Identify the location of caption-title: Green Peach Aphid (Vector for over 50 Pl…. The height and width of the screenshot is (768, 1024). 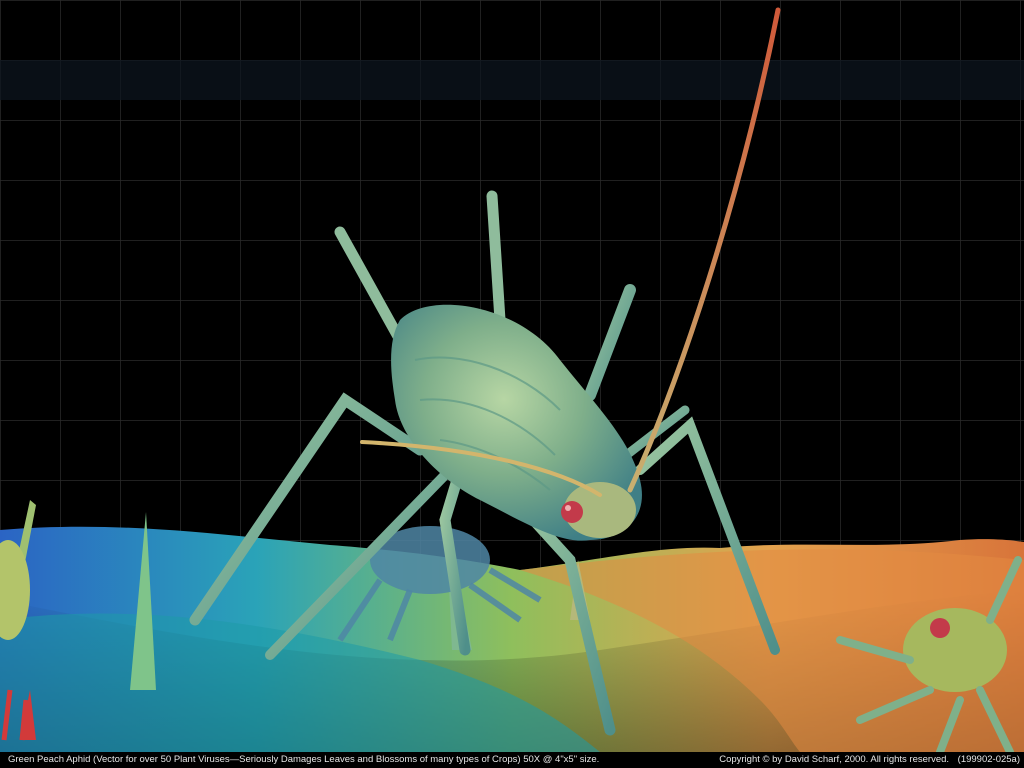
(264, 759).